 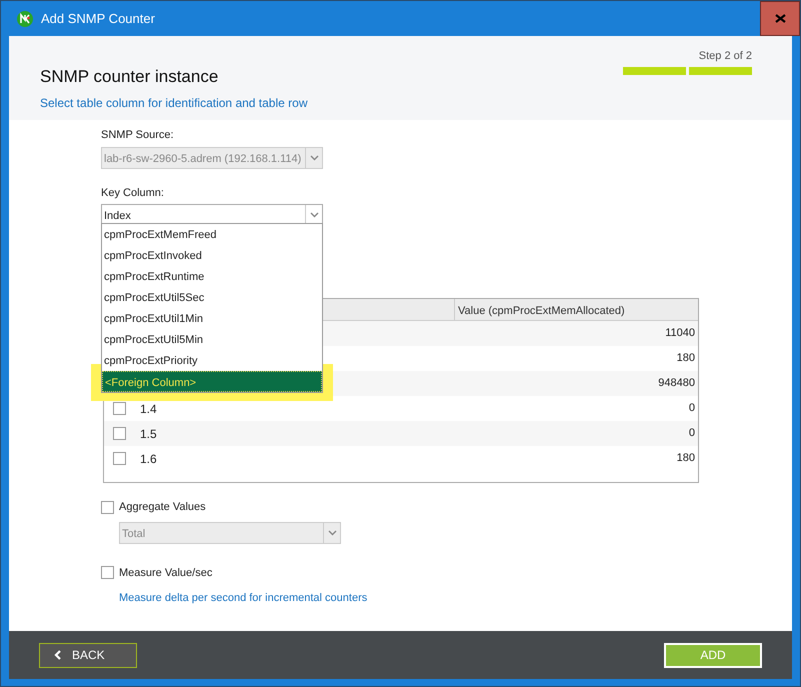 What do you see at coordinates (88, 655) in the screenshot?
I see `back-button: BACK` at bounding box center [88, 655].